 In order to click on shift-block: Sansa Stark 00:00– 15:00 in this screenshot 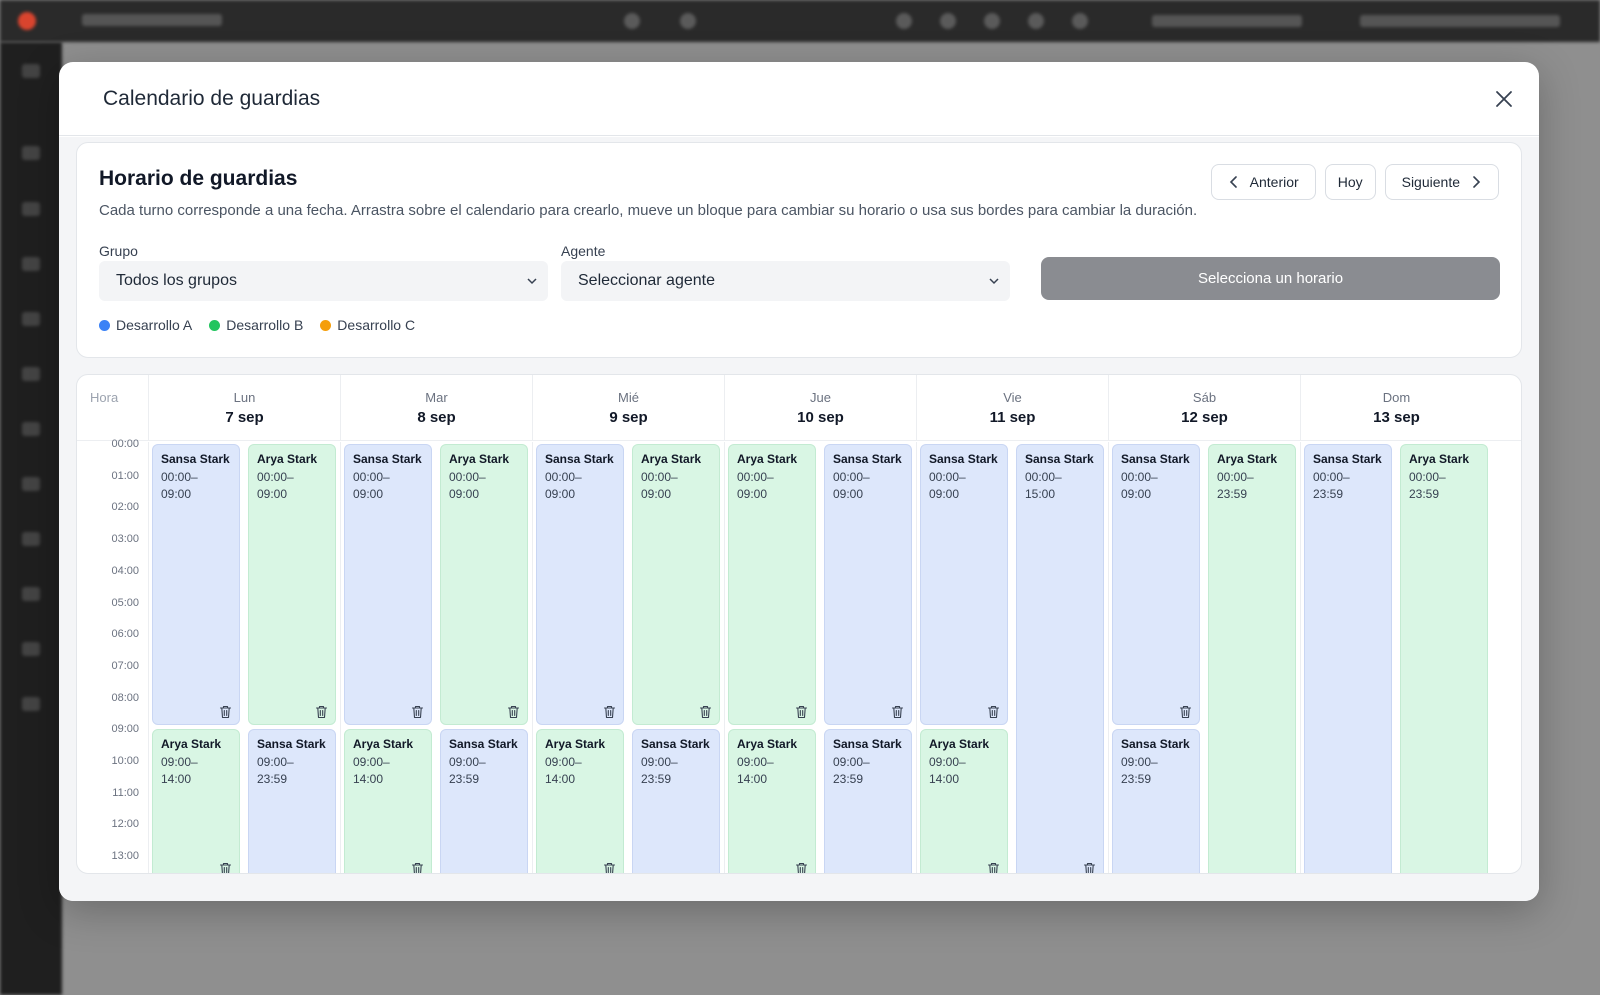, I will do `click(1060, 658)`.